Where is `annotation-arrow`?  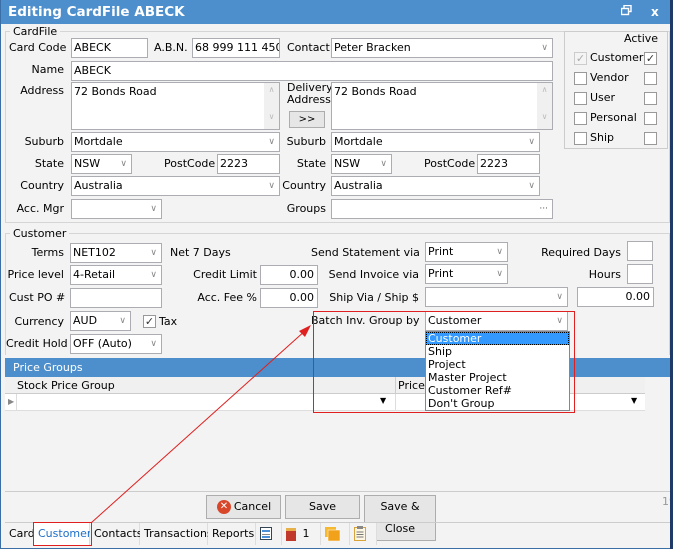 annotation-arrow is located at coordinates (200, 424).